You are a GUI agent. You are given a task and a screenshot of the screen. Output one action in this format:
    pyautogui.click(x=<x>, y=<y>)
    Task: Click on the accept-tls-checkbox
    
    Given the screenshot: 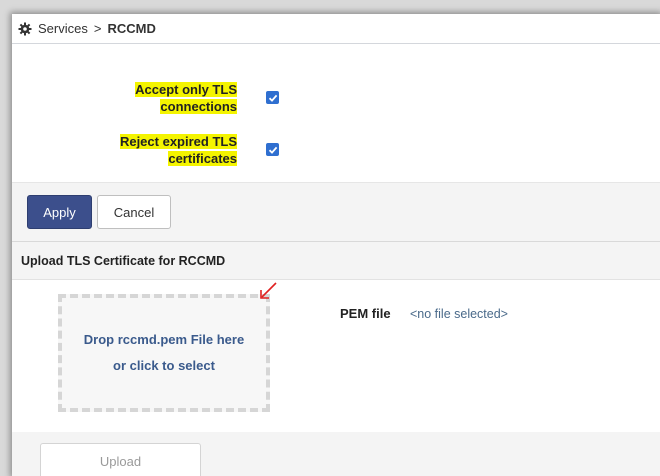 What is the action you would take?
    pyautogui.click(x=272, y=97)
    